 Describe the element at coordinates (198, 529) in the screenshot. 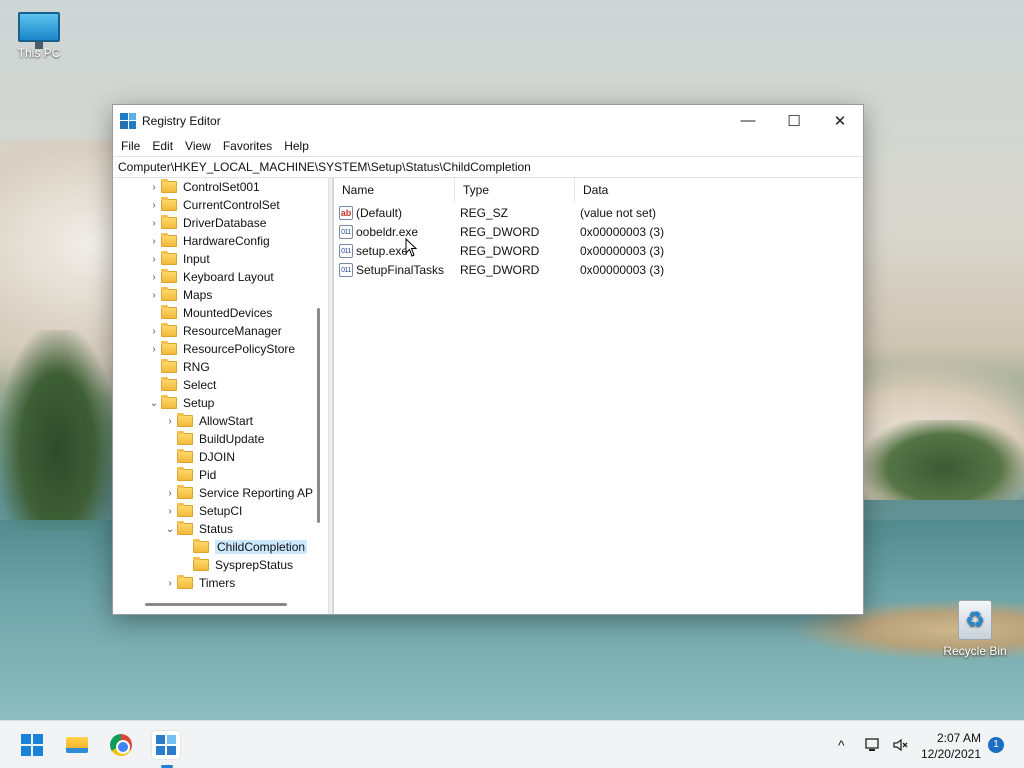

I see `tree-item: ⌄ Status` at that location.